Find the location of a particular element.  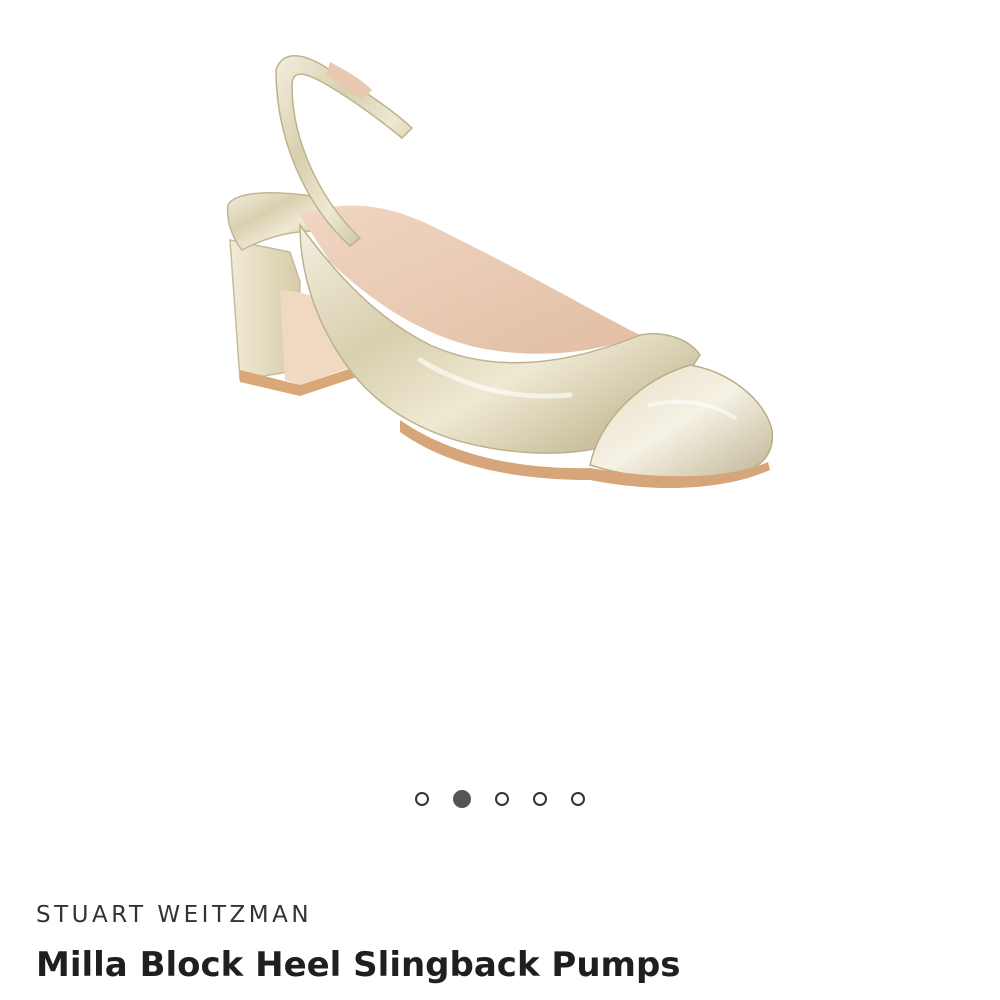

product-title: Milla Block Heel Slingback Pumps is located at coordinates (358, 965).